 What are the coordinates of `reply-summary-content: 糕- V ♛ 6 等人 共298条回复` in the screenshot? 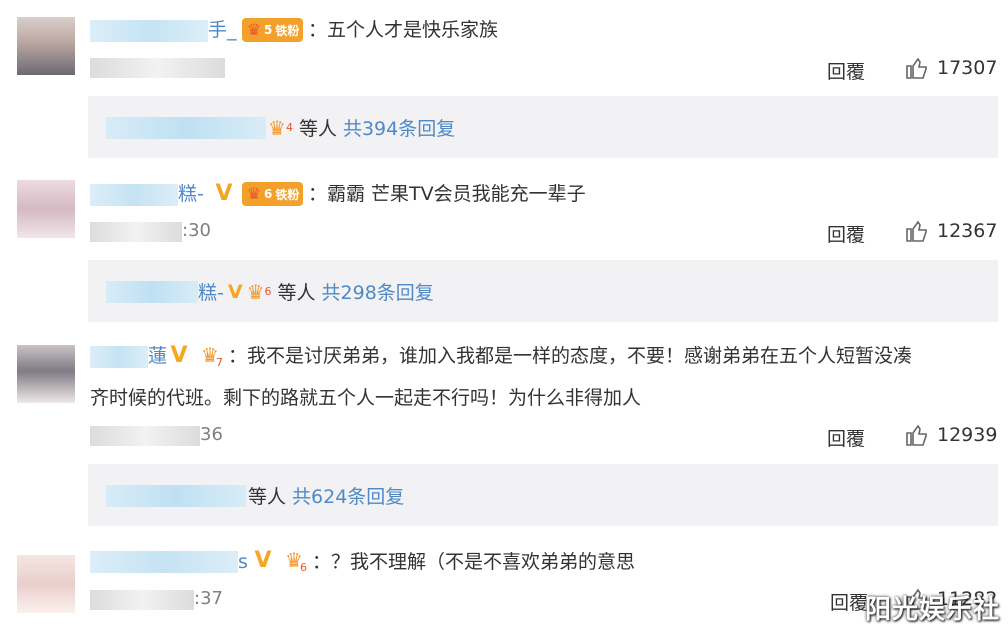 It's located at (270, 291).